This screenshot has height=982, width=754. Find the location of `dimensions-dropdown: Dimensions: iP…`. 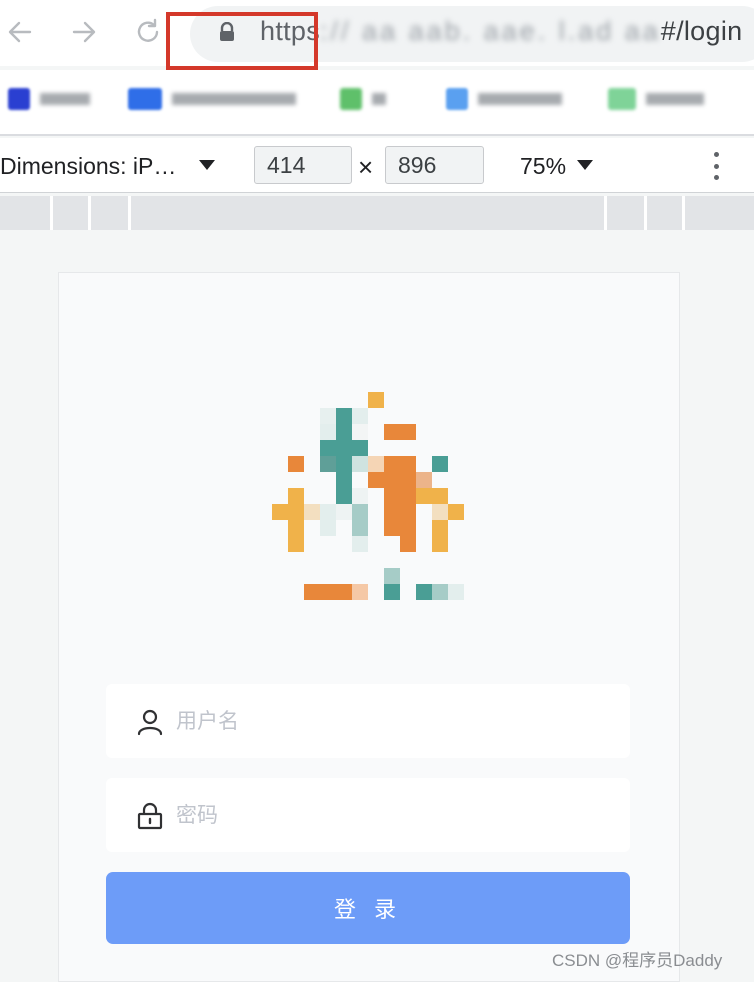

dimensions-dropdown: Dimensions: iP… is located at coordinates (88, 166).